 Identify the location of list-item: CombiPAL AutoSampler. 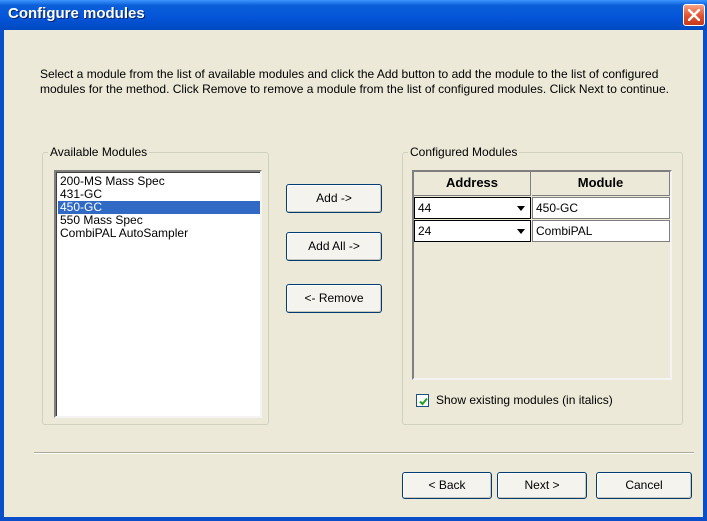
(159, 233).